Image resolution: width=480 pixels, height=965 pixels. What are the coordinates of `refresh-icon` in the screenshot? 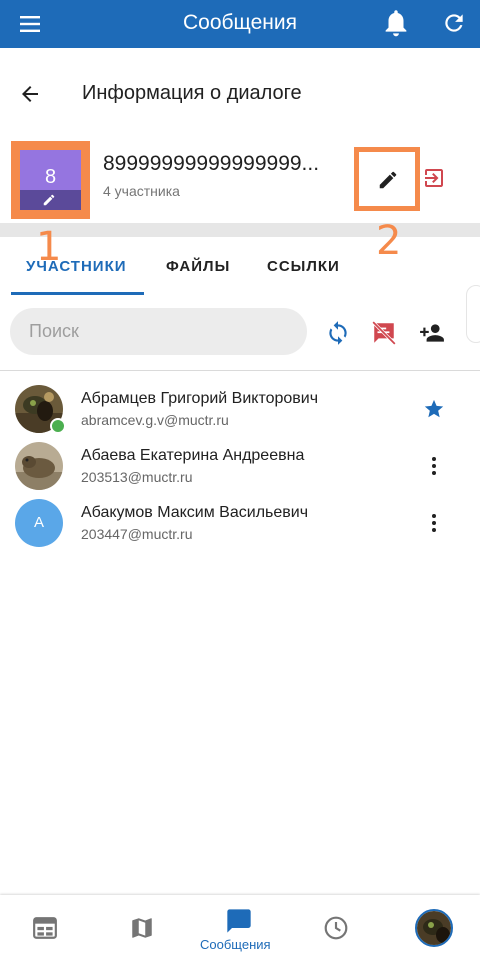 It's located at (454, 23).